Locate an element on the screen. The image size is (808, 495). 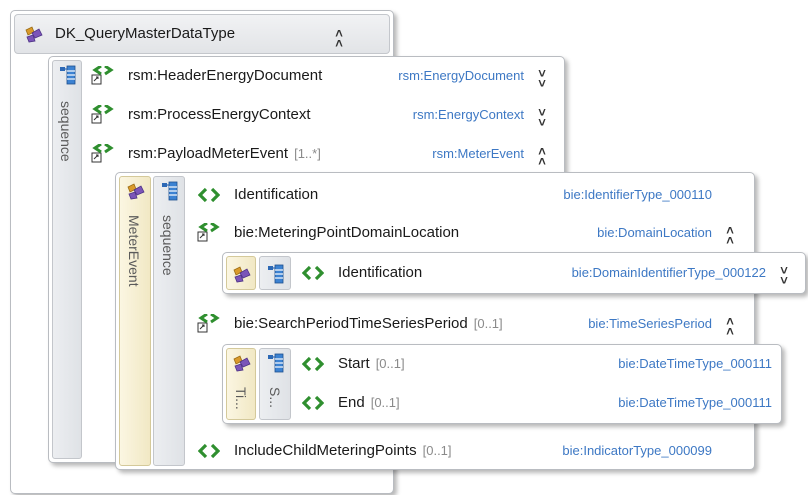
element-name: bie:SearchPeriodTimeSeriesPeriod [0..1] is located at coordinates (368, 323).